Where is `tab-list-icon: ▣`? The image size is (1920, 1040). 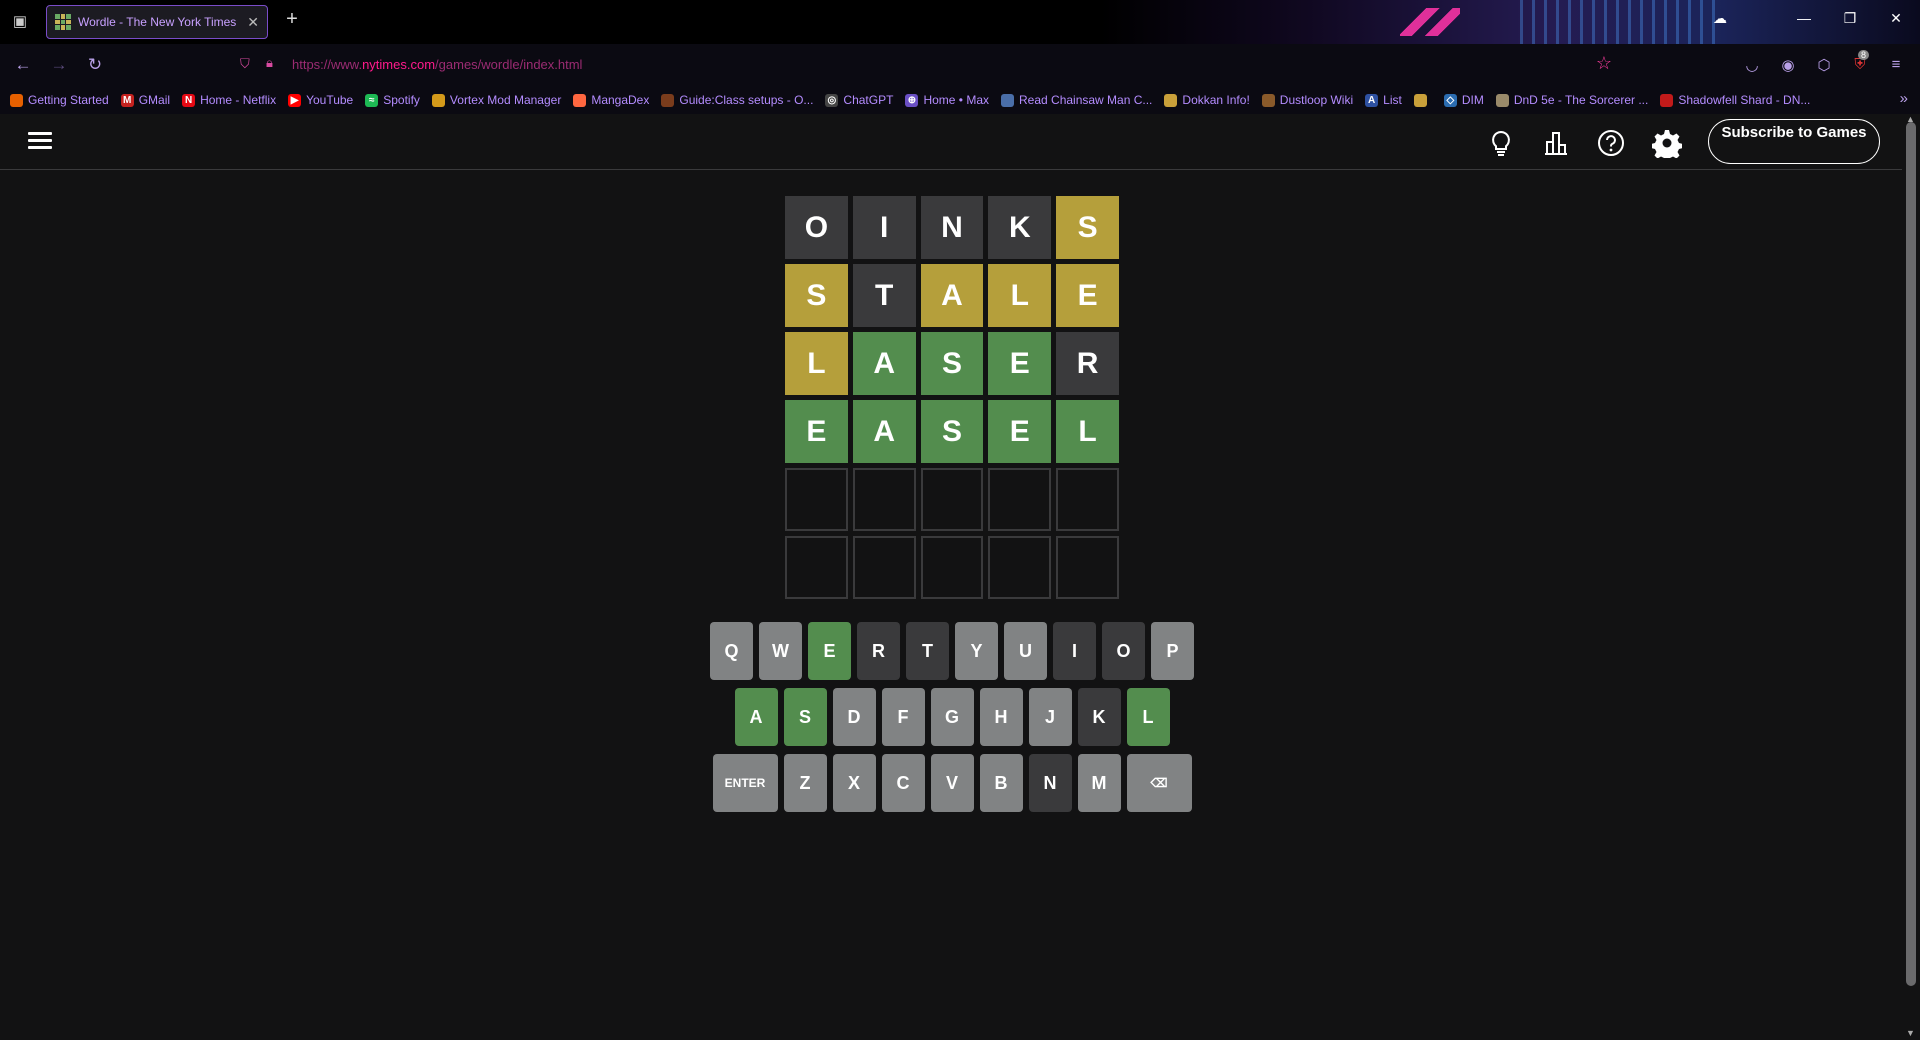 tab-list-icon: ▣ is located at coordinates (20, 22).